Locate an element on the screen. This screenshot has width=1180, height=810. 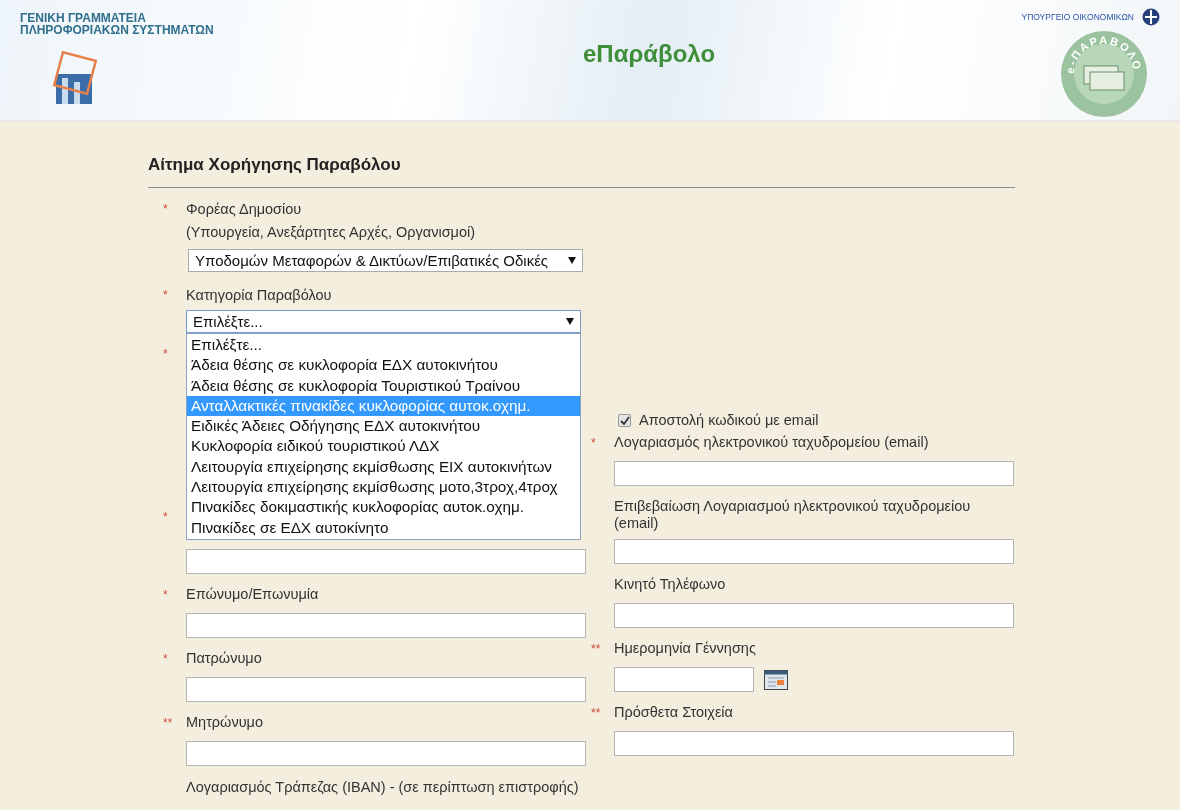
field-label: Επιβεβαίωση Λογαριασμού ηλεκτρονικού ταχυδρομείου (email) is located at coordinates (792, 514).